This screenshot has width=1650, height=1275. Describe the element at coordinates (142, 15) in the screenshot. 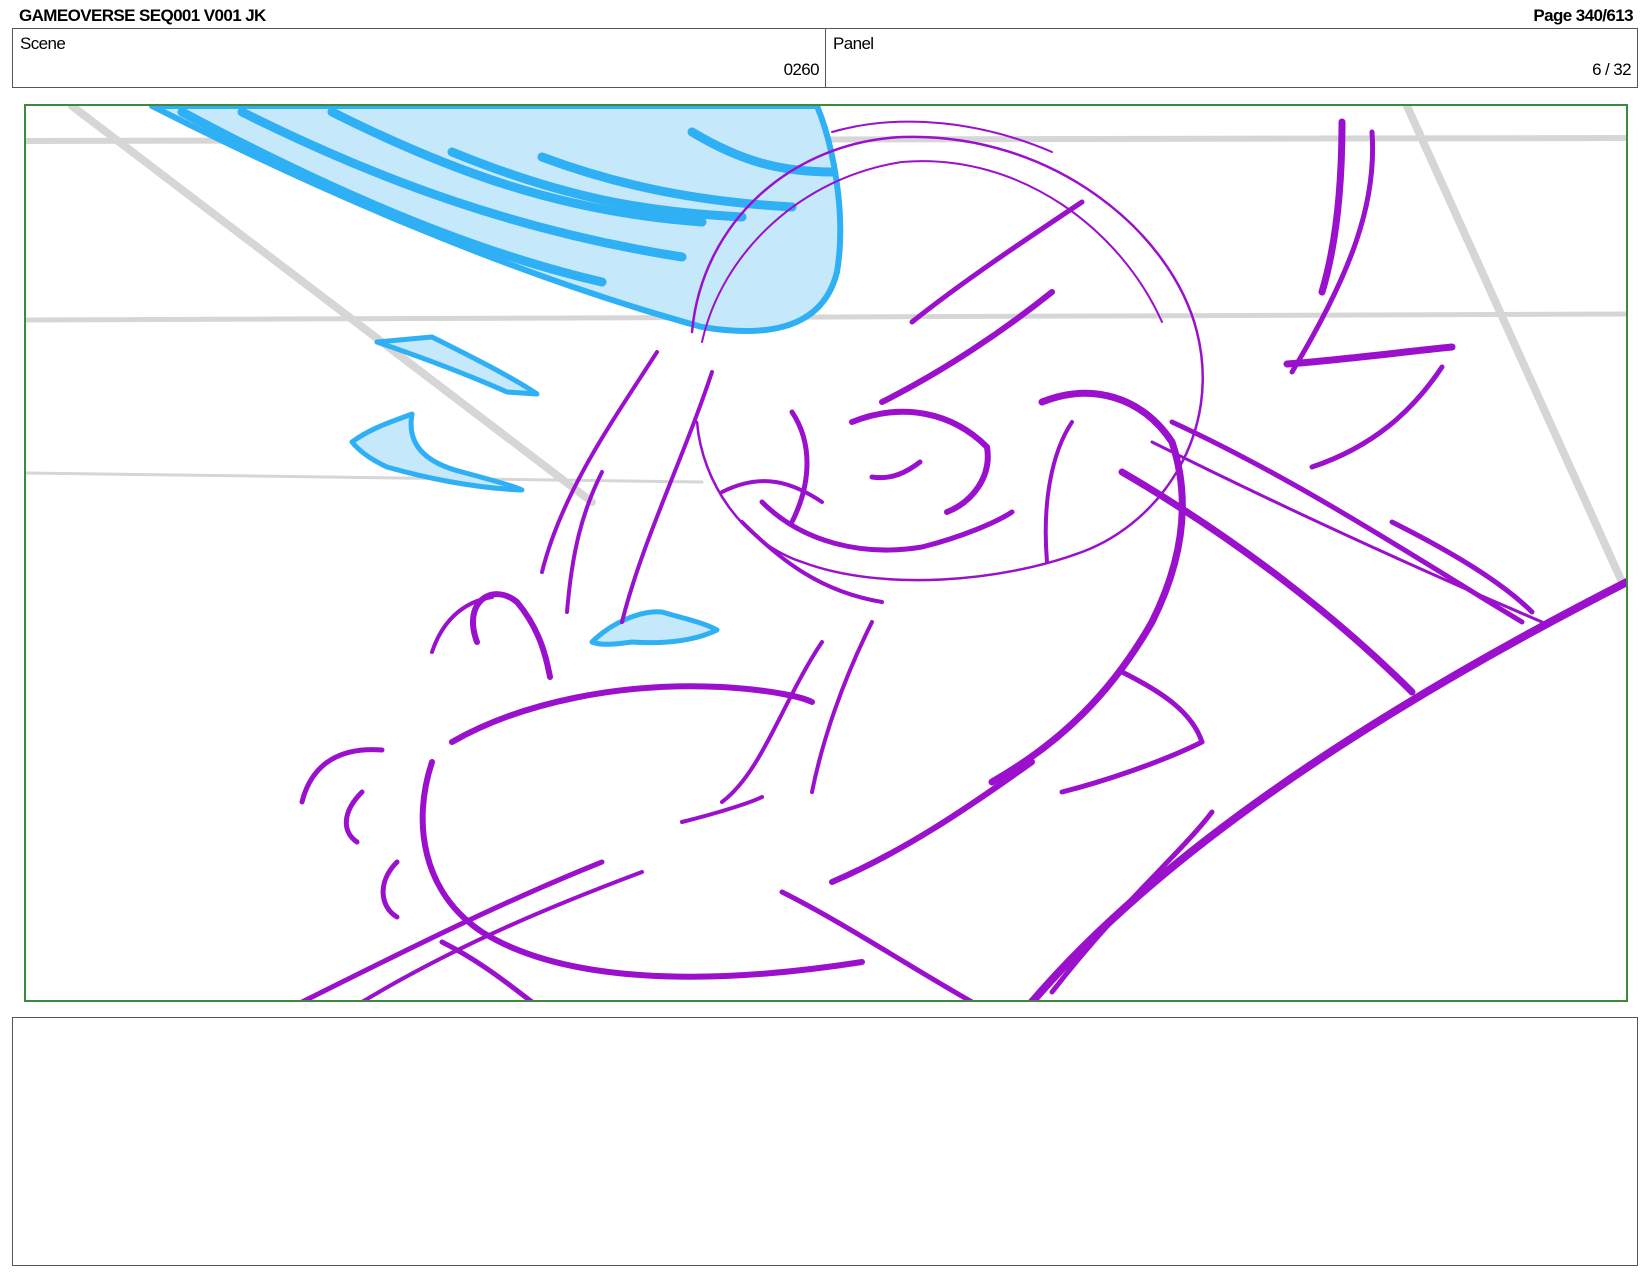

I see `document-title: GAMEOVERSE SEQ001 V001 JK` at that location.